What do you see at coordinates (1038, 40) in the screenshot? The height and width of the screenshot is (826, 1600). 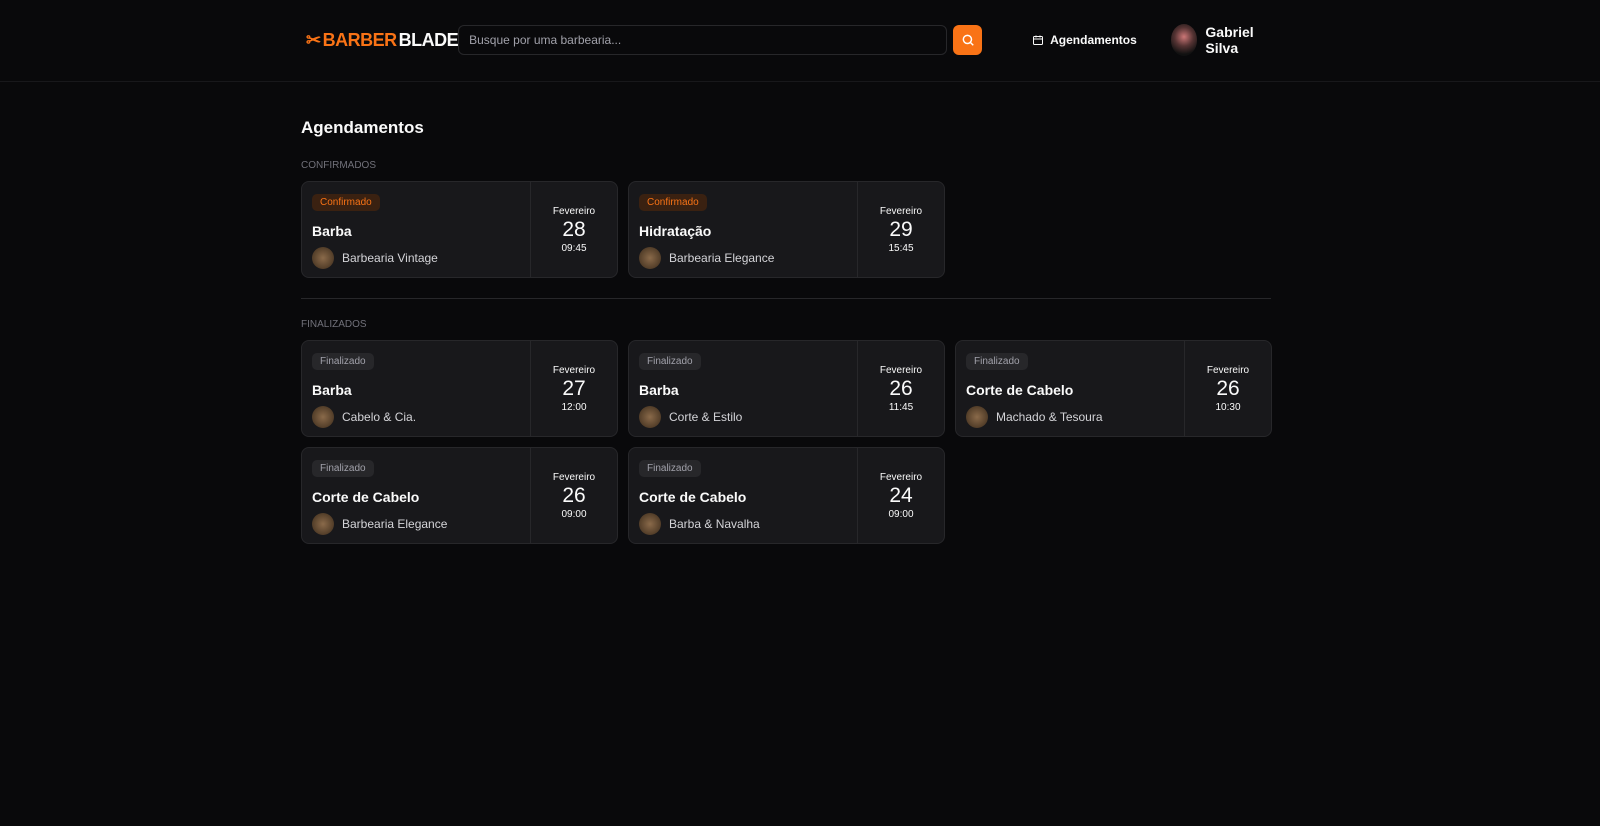 I see `calendar-icon` at bounding box center [1038, 40].